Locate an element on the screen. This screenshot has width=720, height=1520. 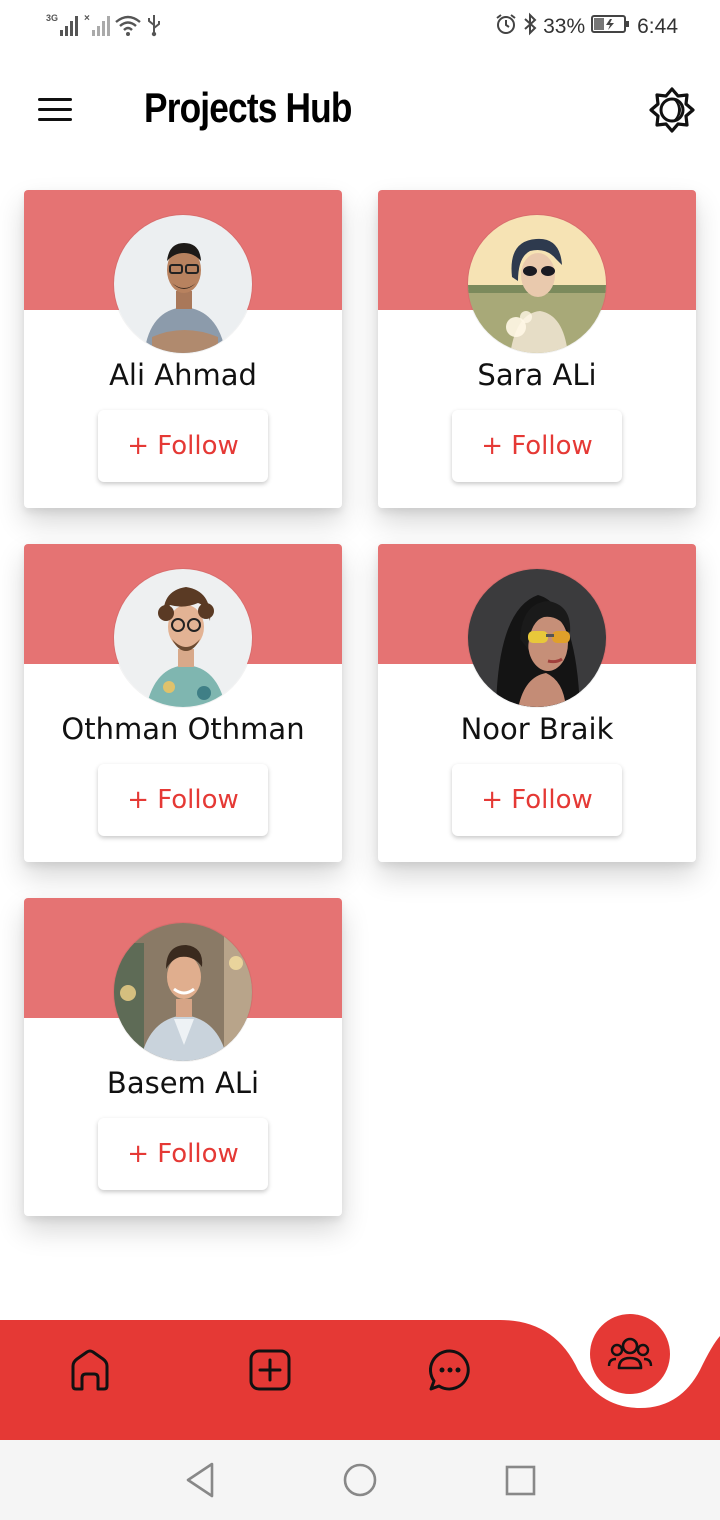
app-header: Projects Hub is located at coordinates (360, 112).